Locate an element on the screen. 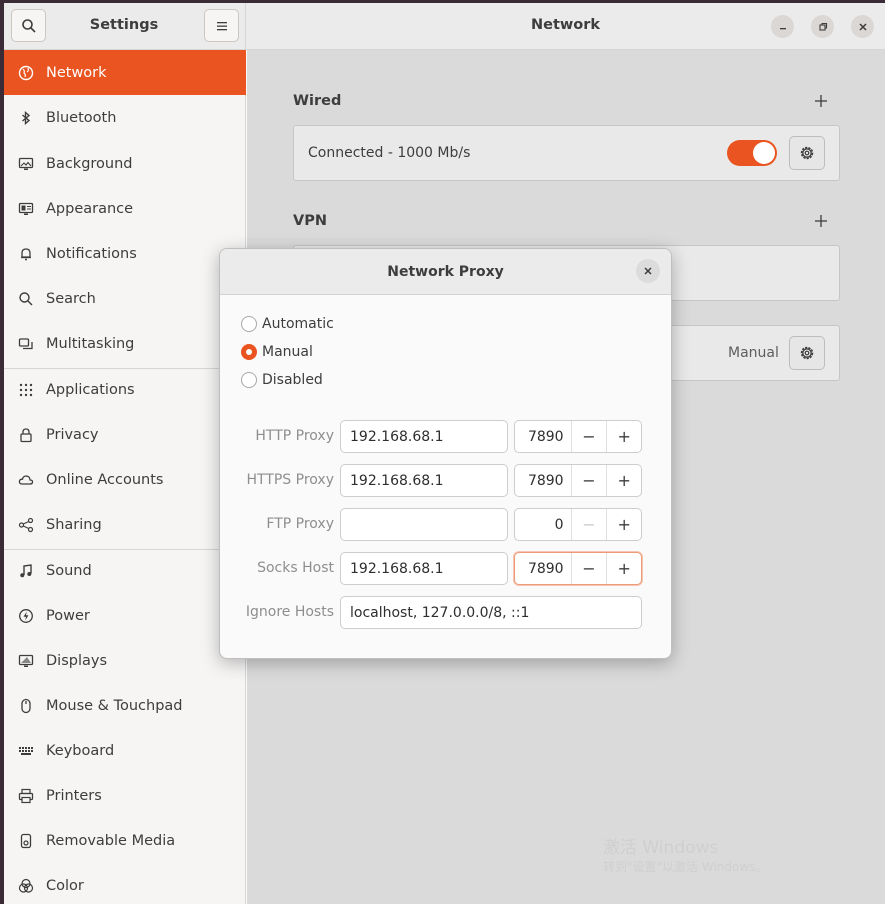 The height and width of the screenshot is (904, 885). add-wired-icon is located at coordinates (821, 101).